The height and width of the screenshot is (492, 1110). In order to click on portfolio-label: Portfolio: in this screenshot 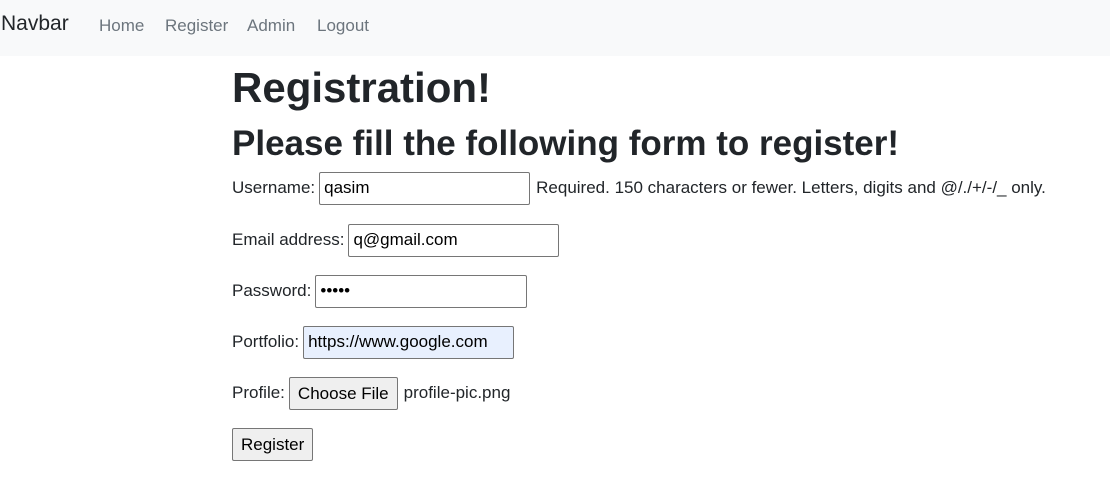, I will do `click(266, 341)`.